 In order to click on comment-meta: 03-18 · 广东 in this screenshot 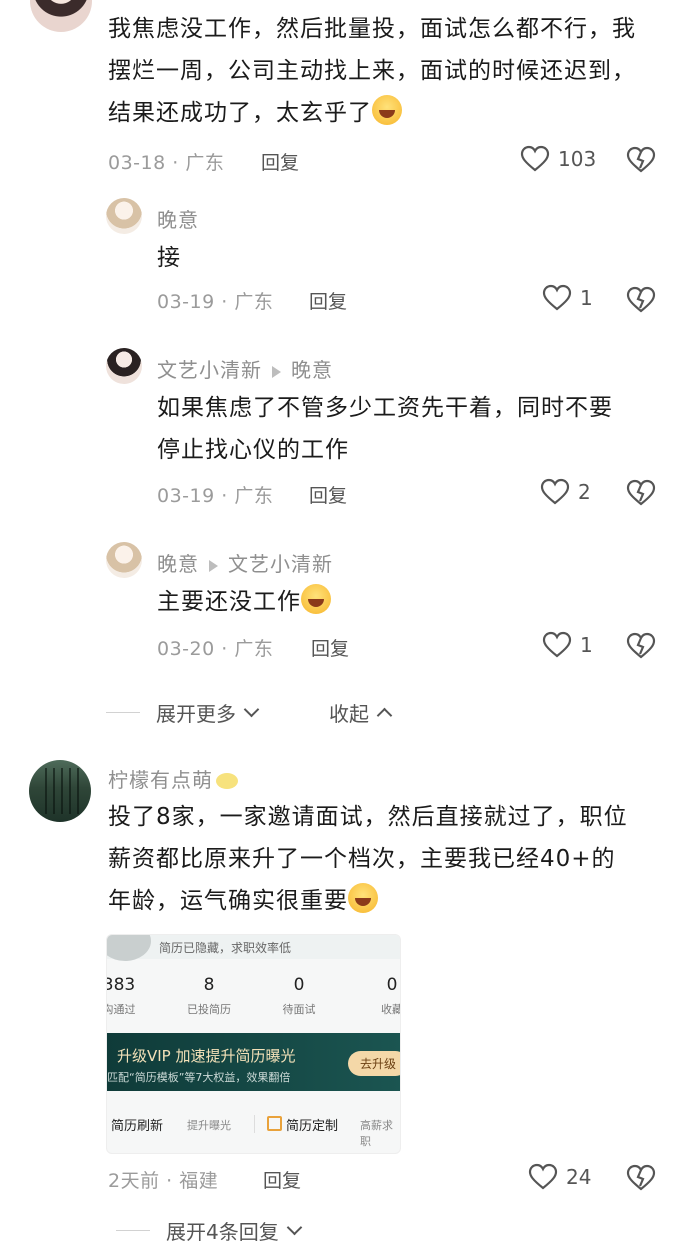, I will do `click(166, 163)`.